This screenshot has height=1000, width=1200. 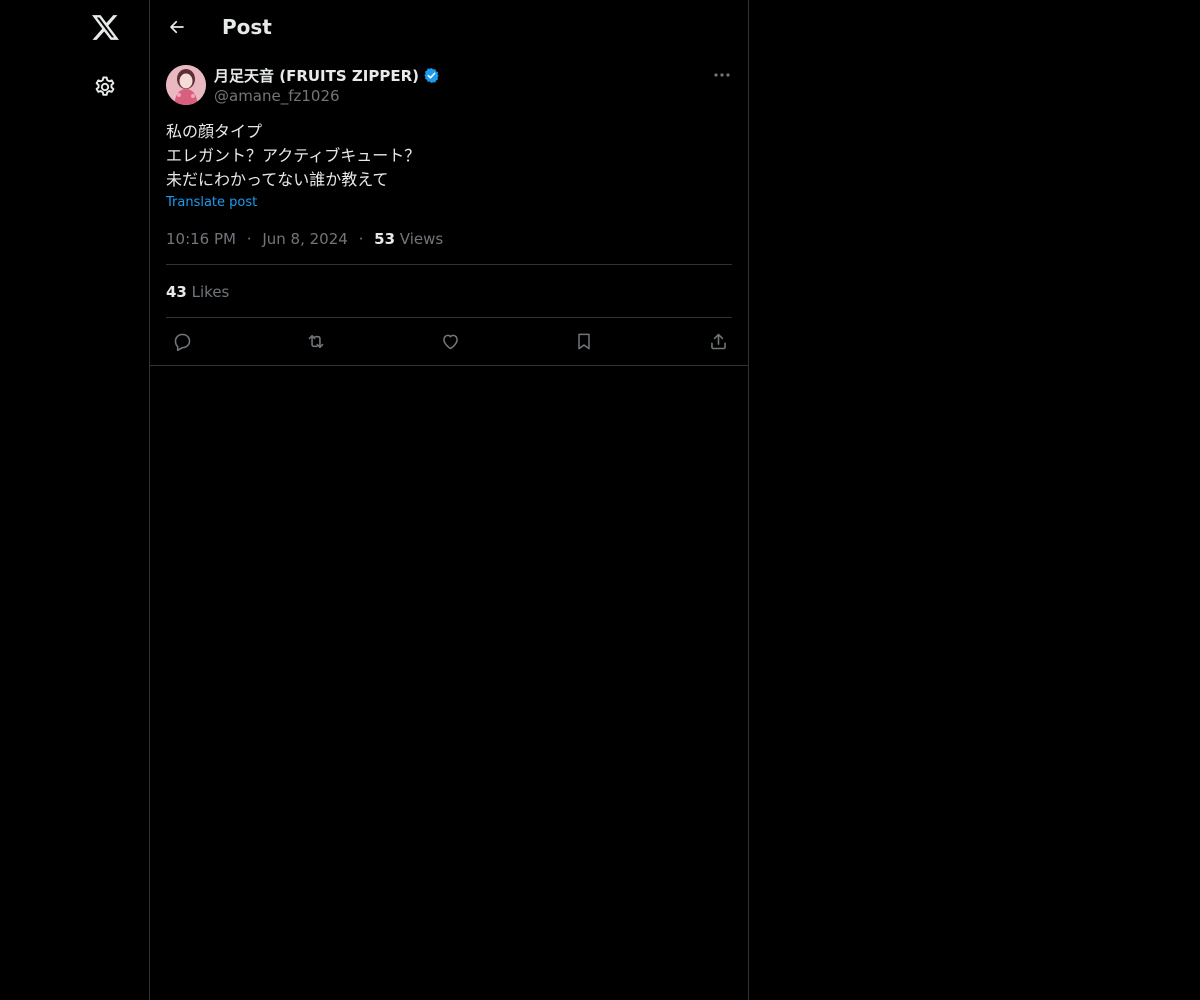 I want to click on post-meta: 10:16 PM · Jun 8, 2024 · 53 Views, so click(x=304, y=239).